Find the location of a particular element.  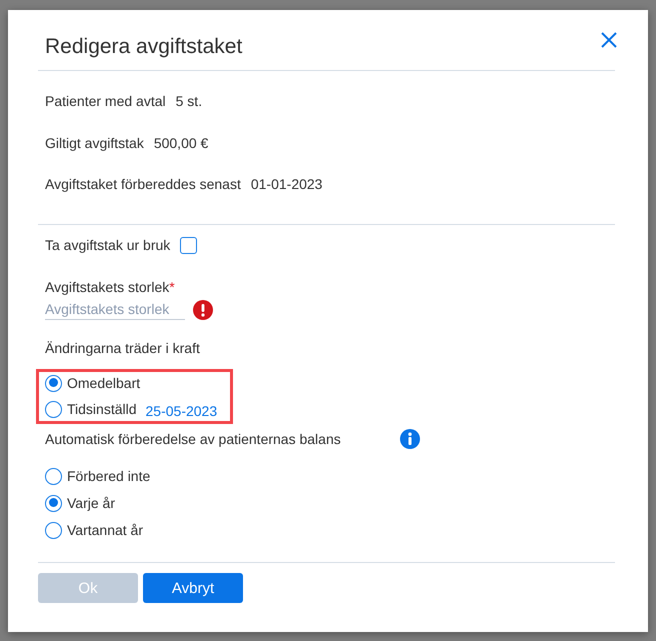

required-mark: * is located at coordinates (172, 287).